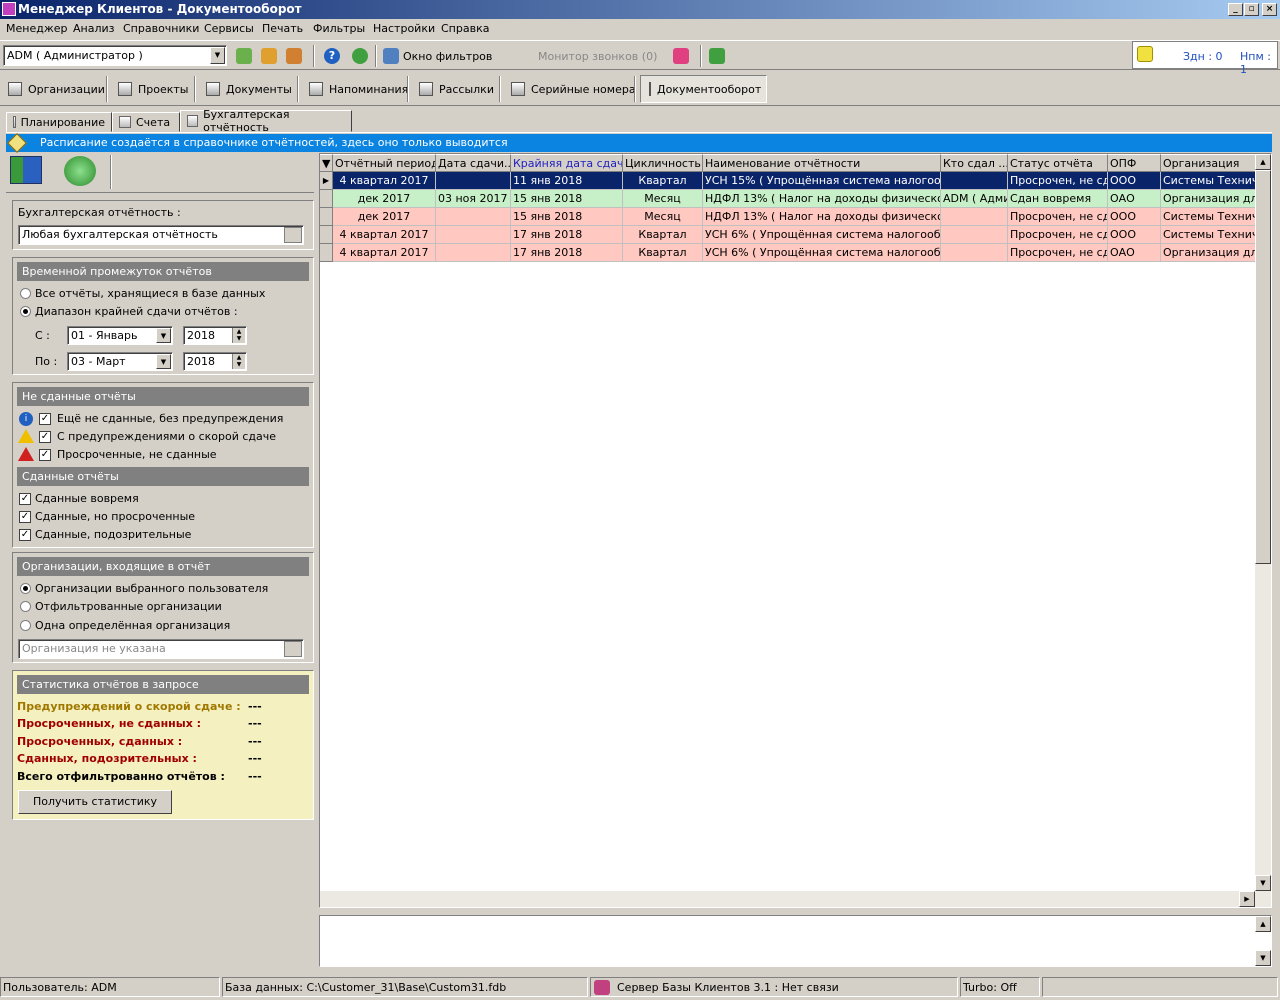  What do you see at coordinates (59, 122) in the screenshot?
I see `tab-planning: Планирование` at bounding box center [59, 122].